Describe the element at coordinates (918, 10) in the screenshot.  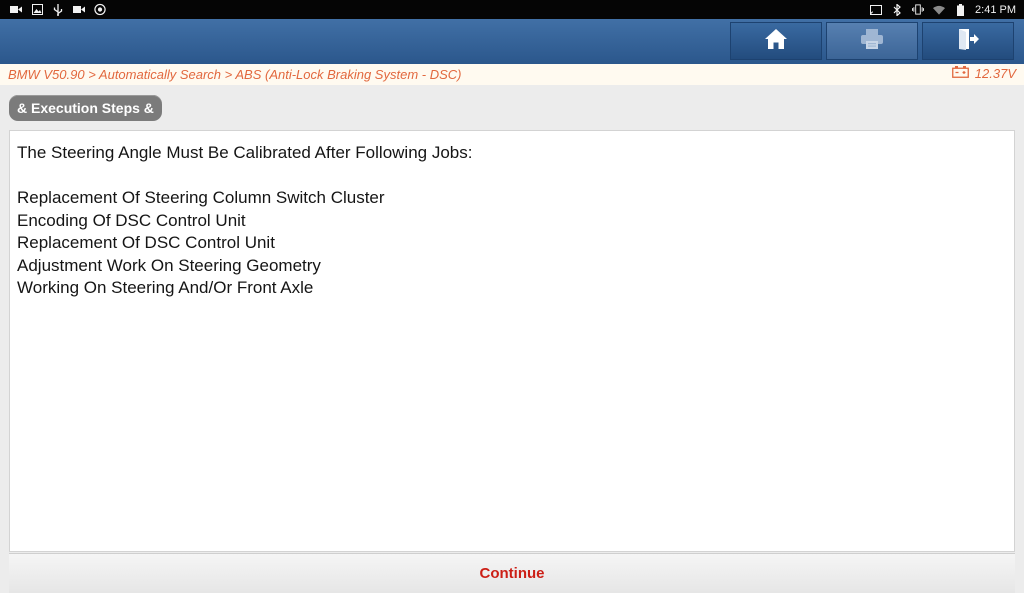
I see `vibrate-icon` at that location.